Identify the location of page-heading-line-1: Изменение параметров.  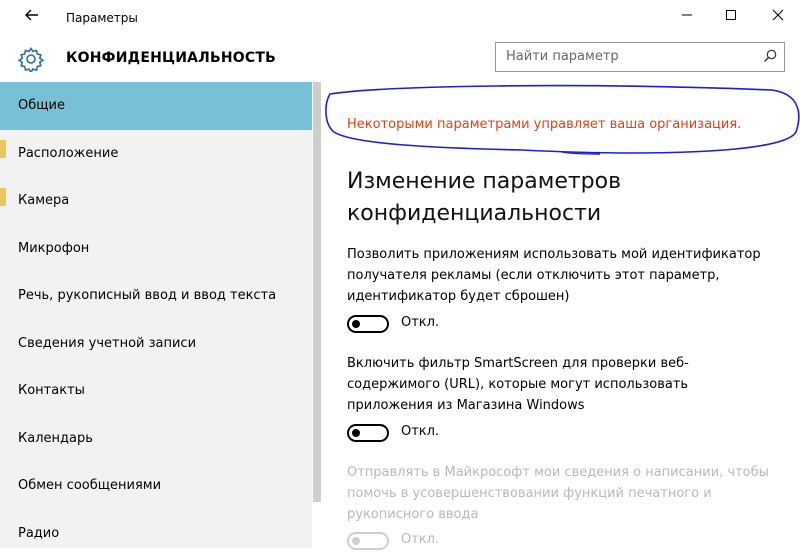
(484, 182).